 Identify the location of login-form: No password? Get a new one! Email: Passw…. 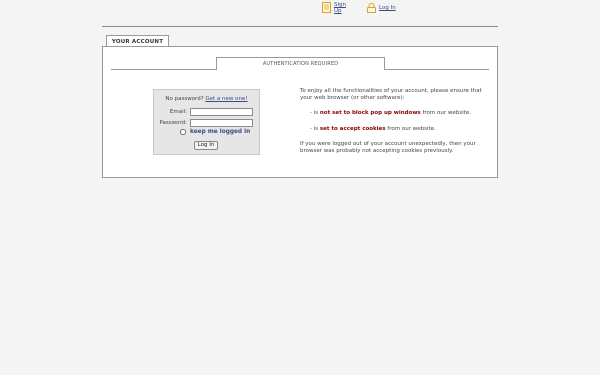
(206, 122).